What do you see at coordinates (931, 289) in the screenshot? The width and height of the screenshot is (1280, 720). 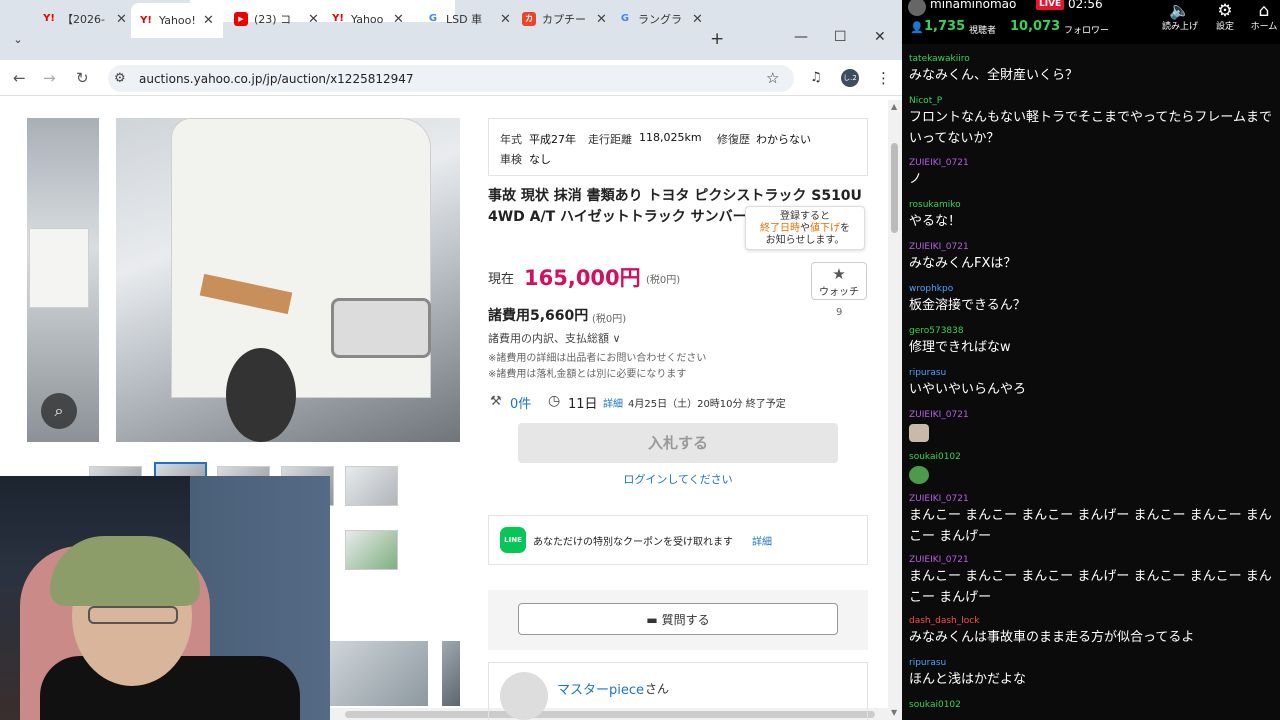 I see `chat-username: wrophkpo` at bounding box center [931, 289].